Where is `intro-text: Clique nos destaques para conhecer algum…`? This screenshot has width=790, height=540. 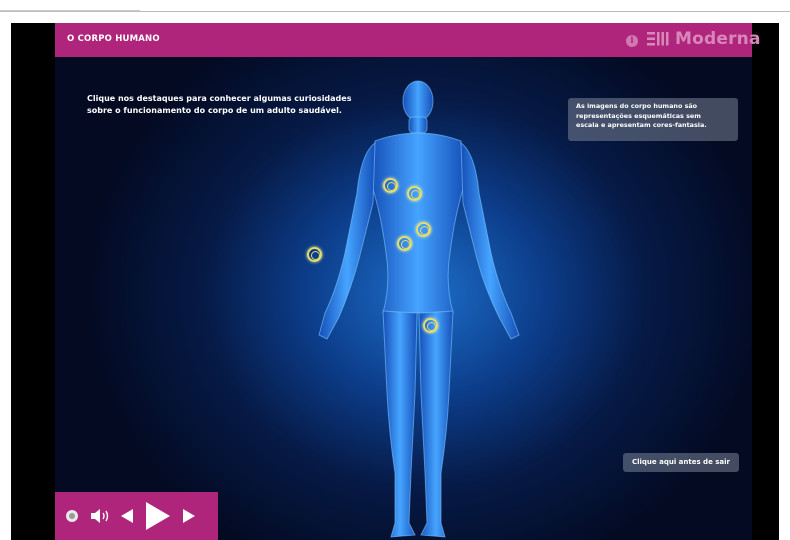 intro-text: Clique nos destaques para conhecer algum… is located at coordinates (237, 105).